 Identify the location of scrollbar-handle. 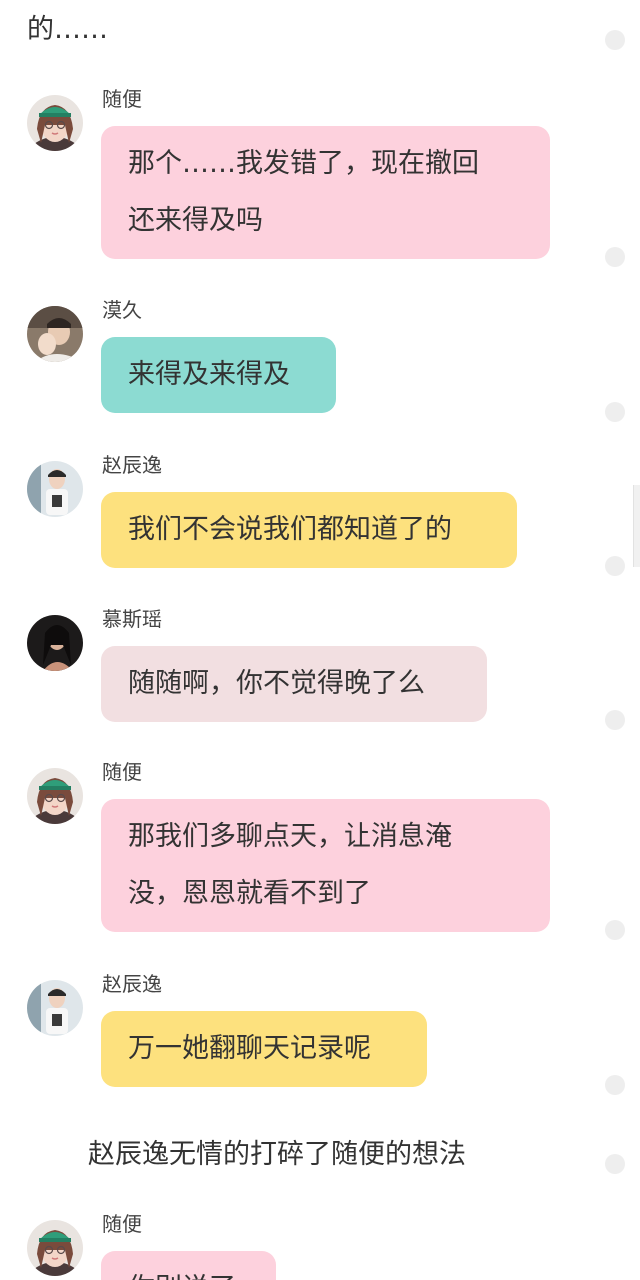
(636, 526).